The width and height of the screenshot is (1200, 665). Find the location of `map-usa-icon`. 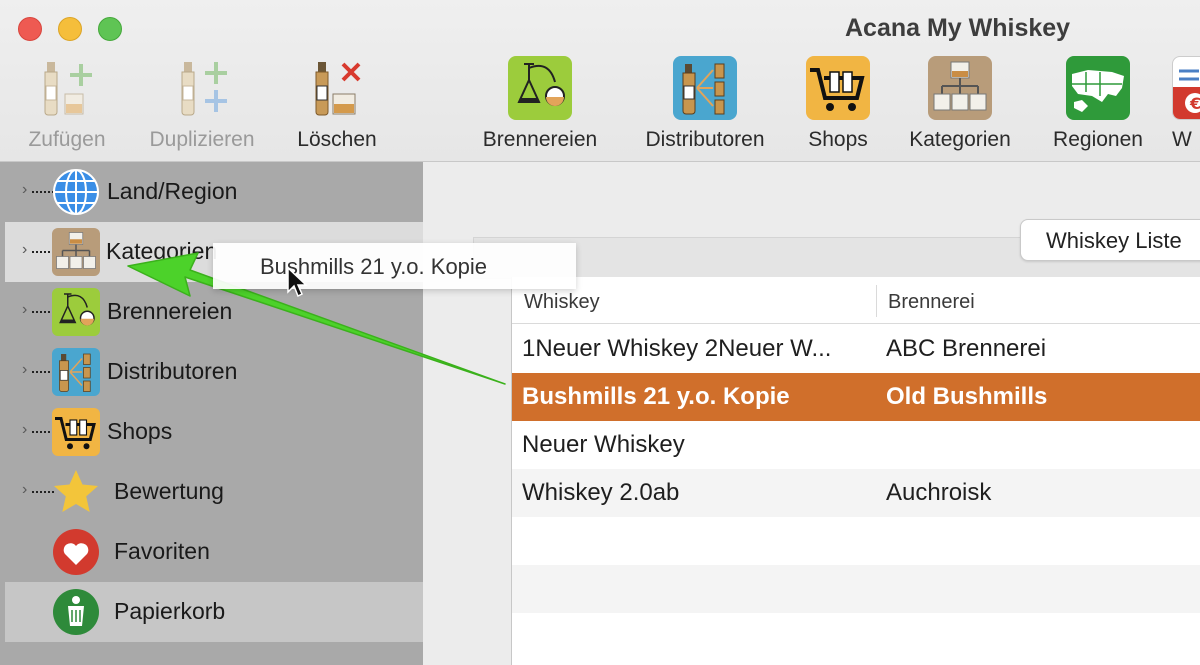

map-usa-icon is located at coordinates (1098, 88).